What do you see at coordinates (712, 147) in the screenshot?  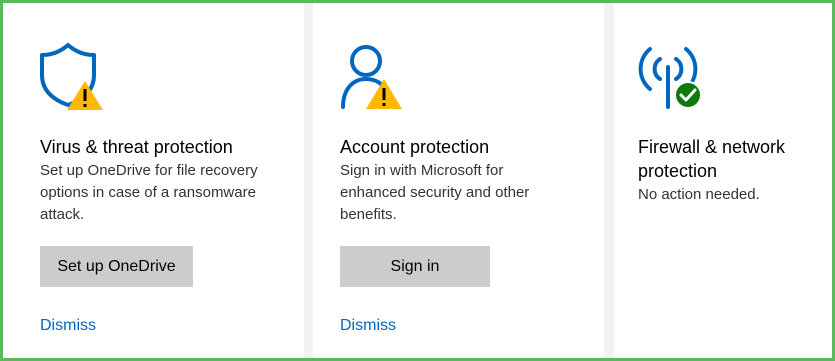 I see `card-title-line: Firewall & network` at bounding box center [712, 147].